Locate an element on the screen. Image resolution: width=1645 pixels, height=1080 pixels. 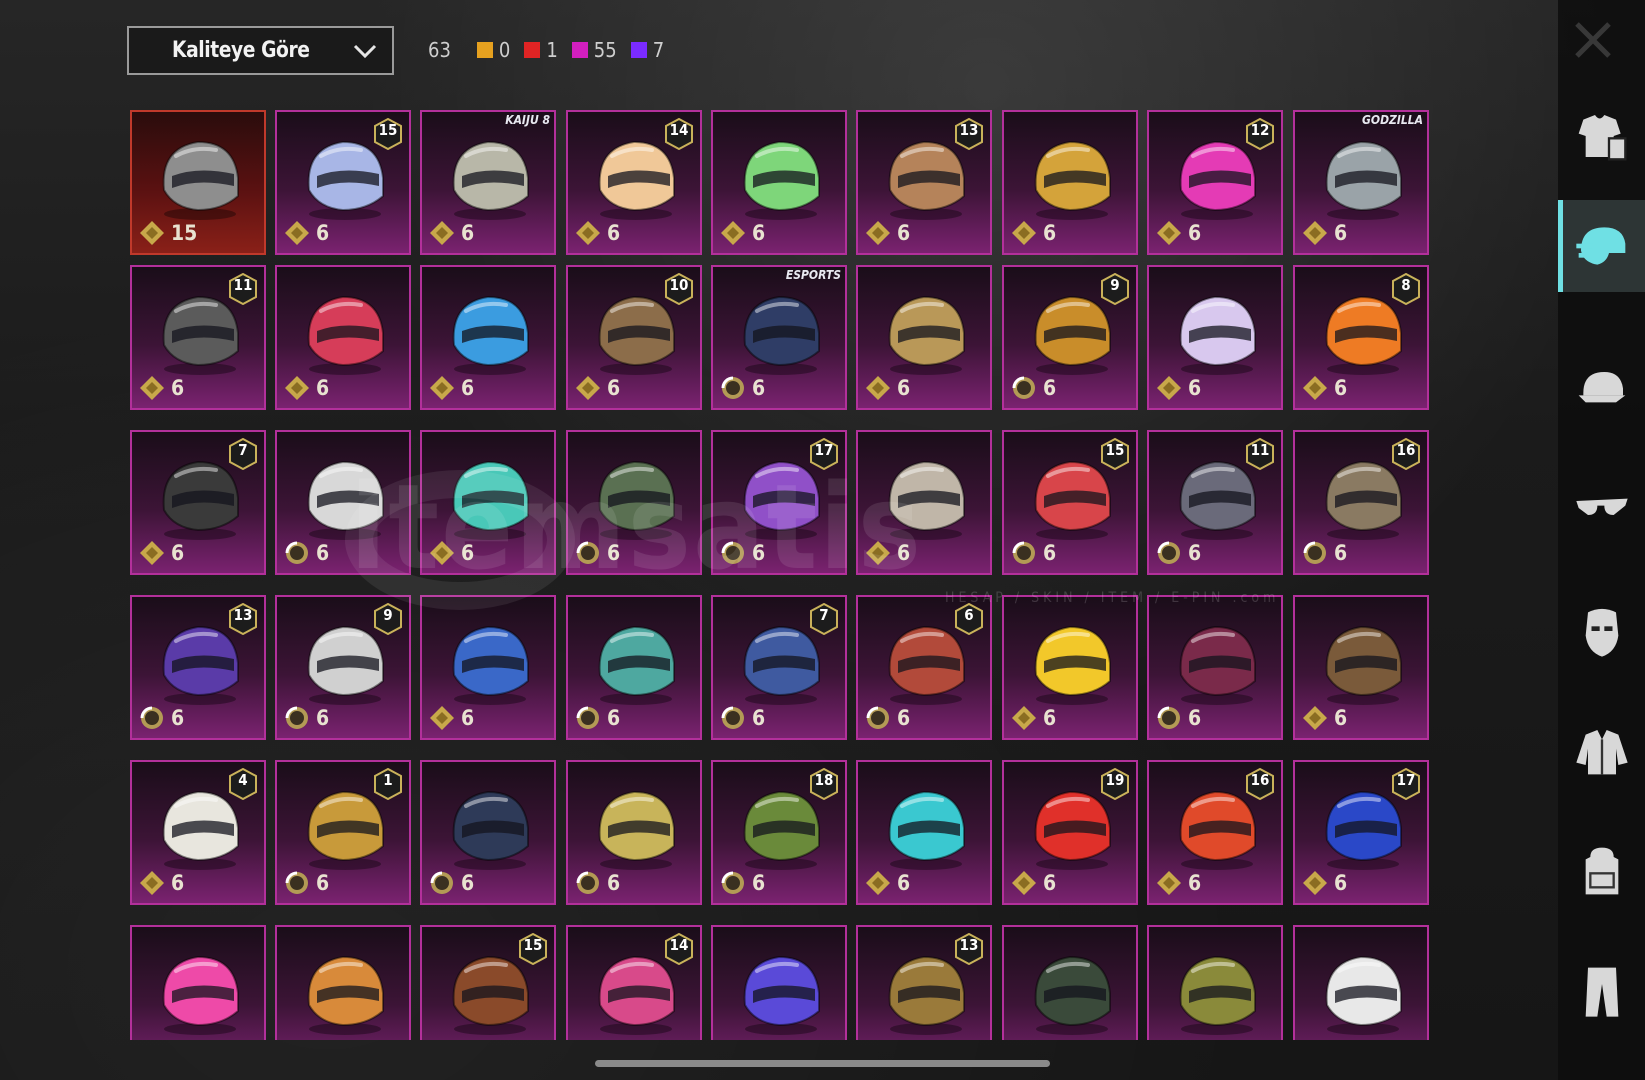
watermark: itemsatis is located at coordinates (636, 527).